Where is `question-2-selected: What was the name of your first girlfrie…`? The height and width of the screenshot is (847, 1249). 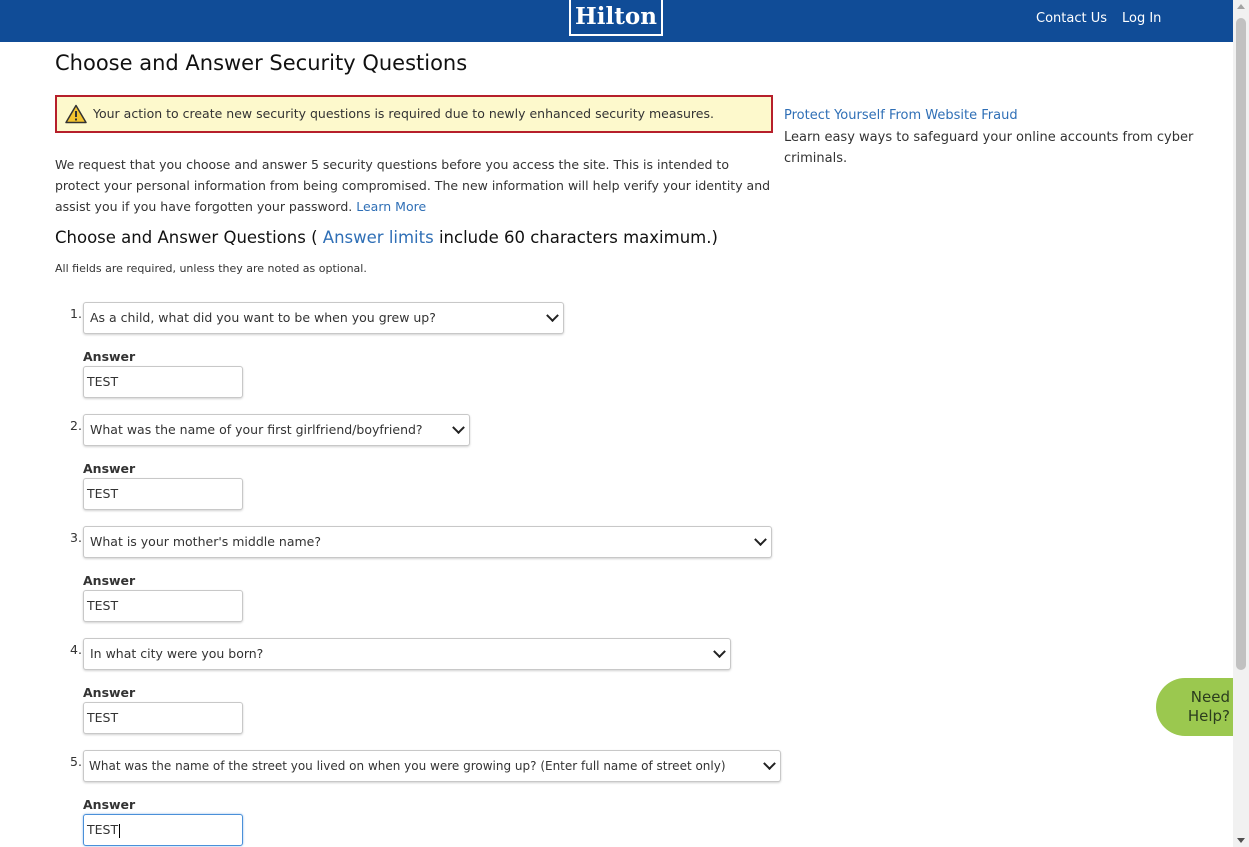 question-2-selected: What was the name of your first girlfrie… is located at coordinates (256, 429).